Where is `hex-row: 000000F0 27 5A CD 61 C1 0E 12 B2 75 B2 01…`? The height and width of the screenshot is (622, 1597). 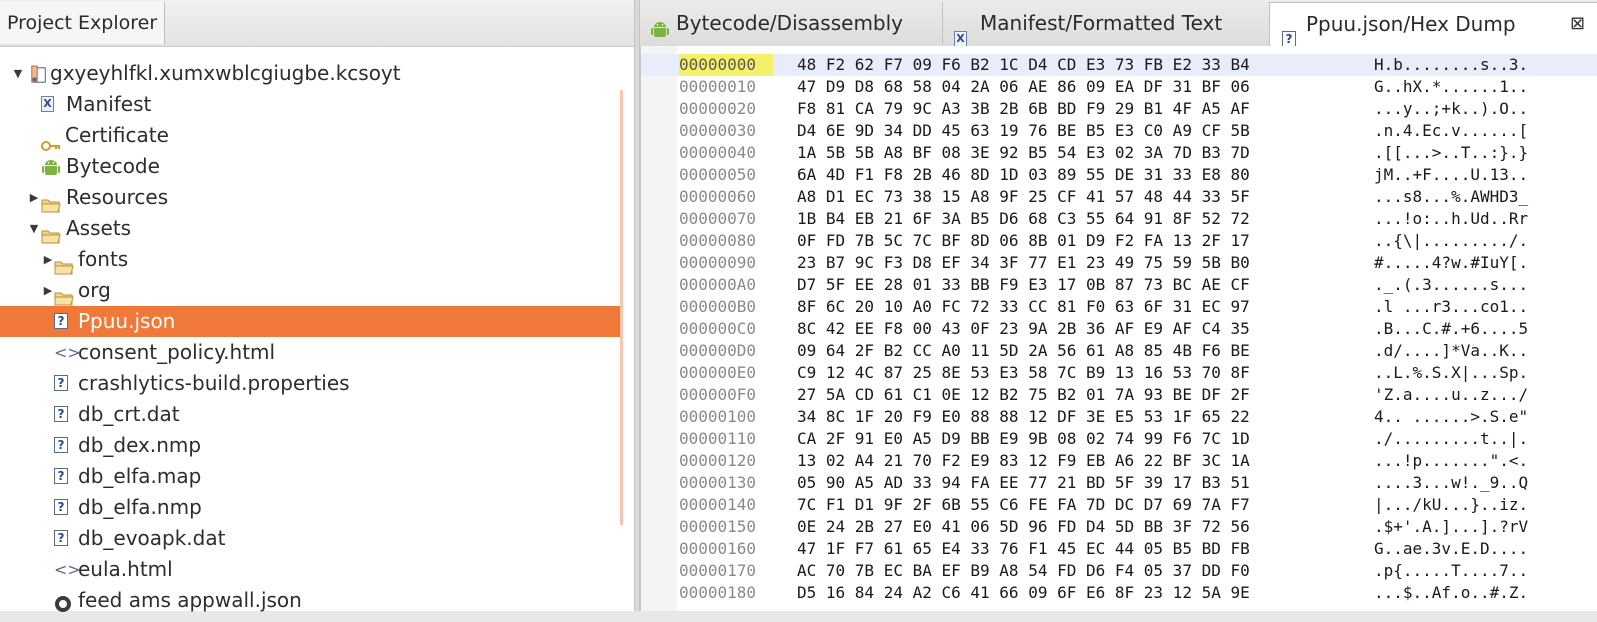
hex-row: 000000F0 27 5A CD 61 C1 0E 12 B2 75 B2 01… is located at coordinates (1119, 395).